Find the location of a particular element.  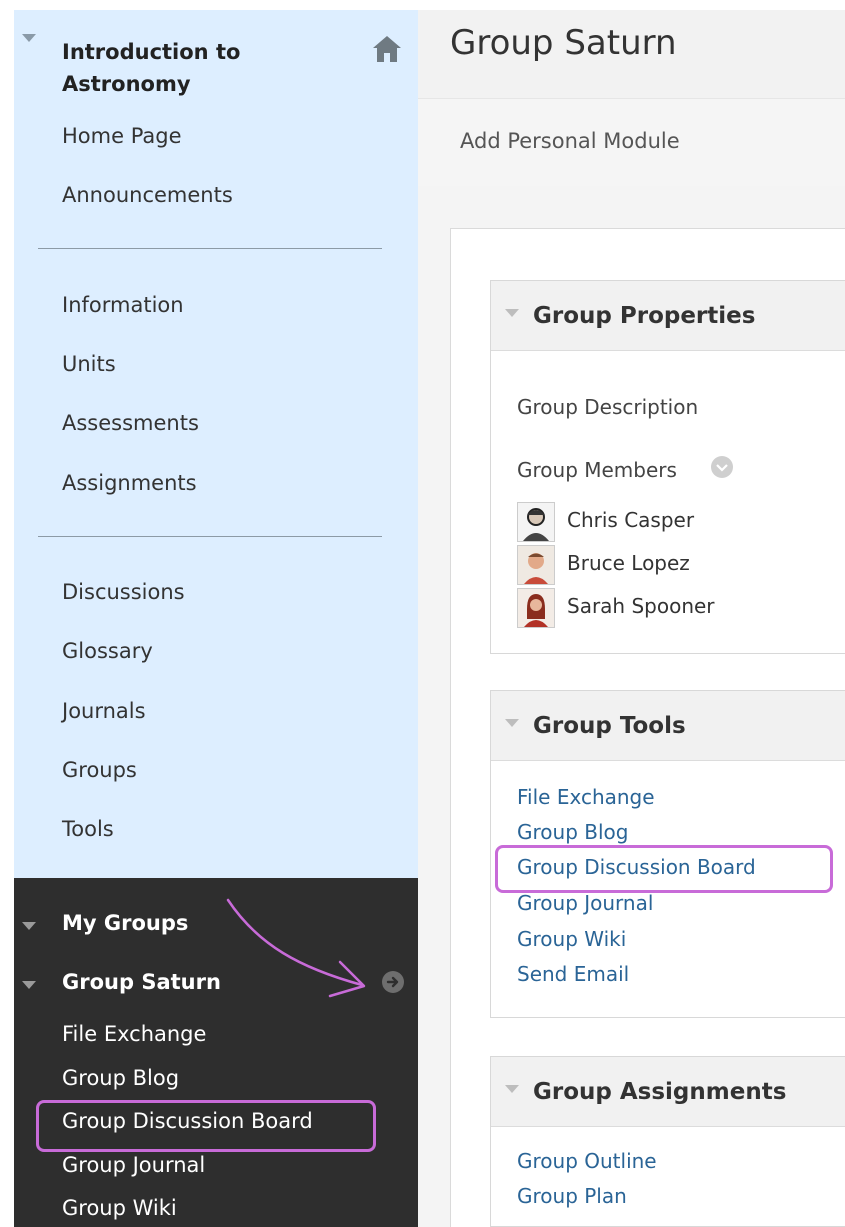

annotation-arrow is located at coordinates (296, 948).